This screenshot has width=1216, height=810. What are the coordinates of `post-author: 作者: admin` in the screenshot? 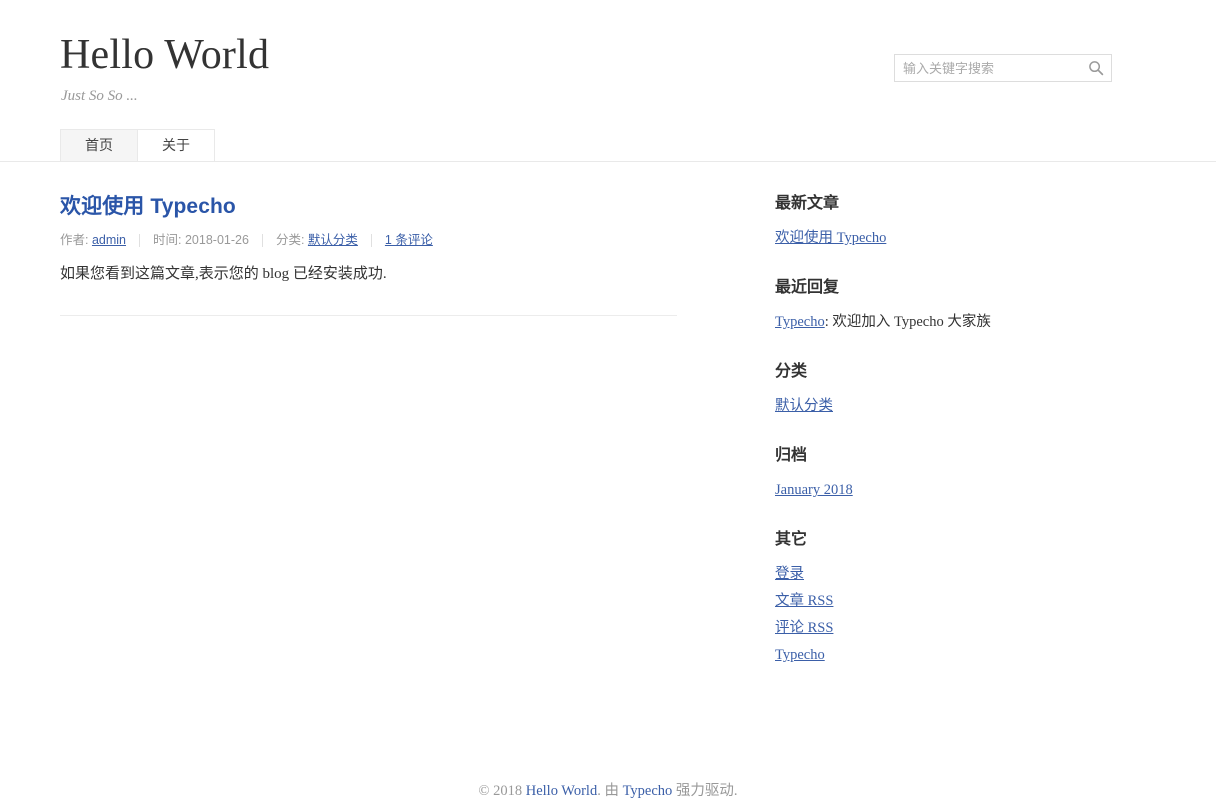 It's located at (93, 240).